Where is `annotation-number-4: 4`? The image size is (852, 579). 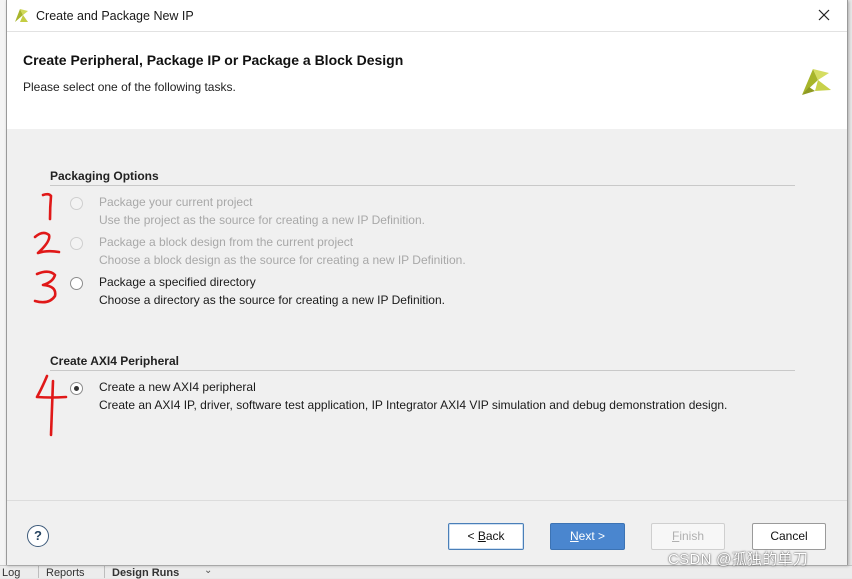 annotation-number-4: 4 is located at coordinates (50, 405).